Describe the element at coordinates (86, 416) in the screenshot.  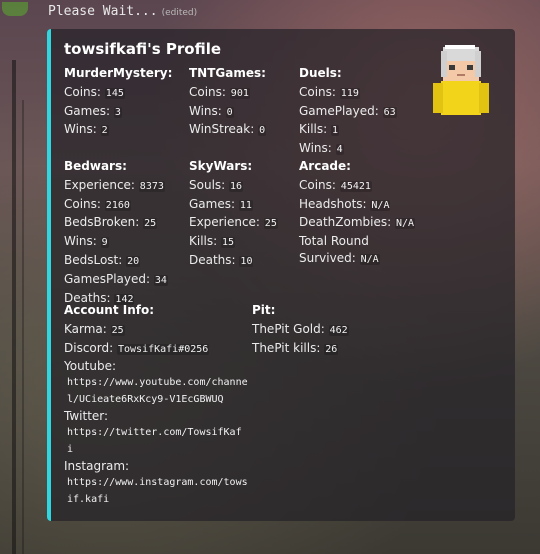
I see `stat-row: Twitter:` at that location.